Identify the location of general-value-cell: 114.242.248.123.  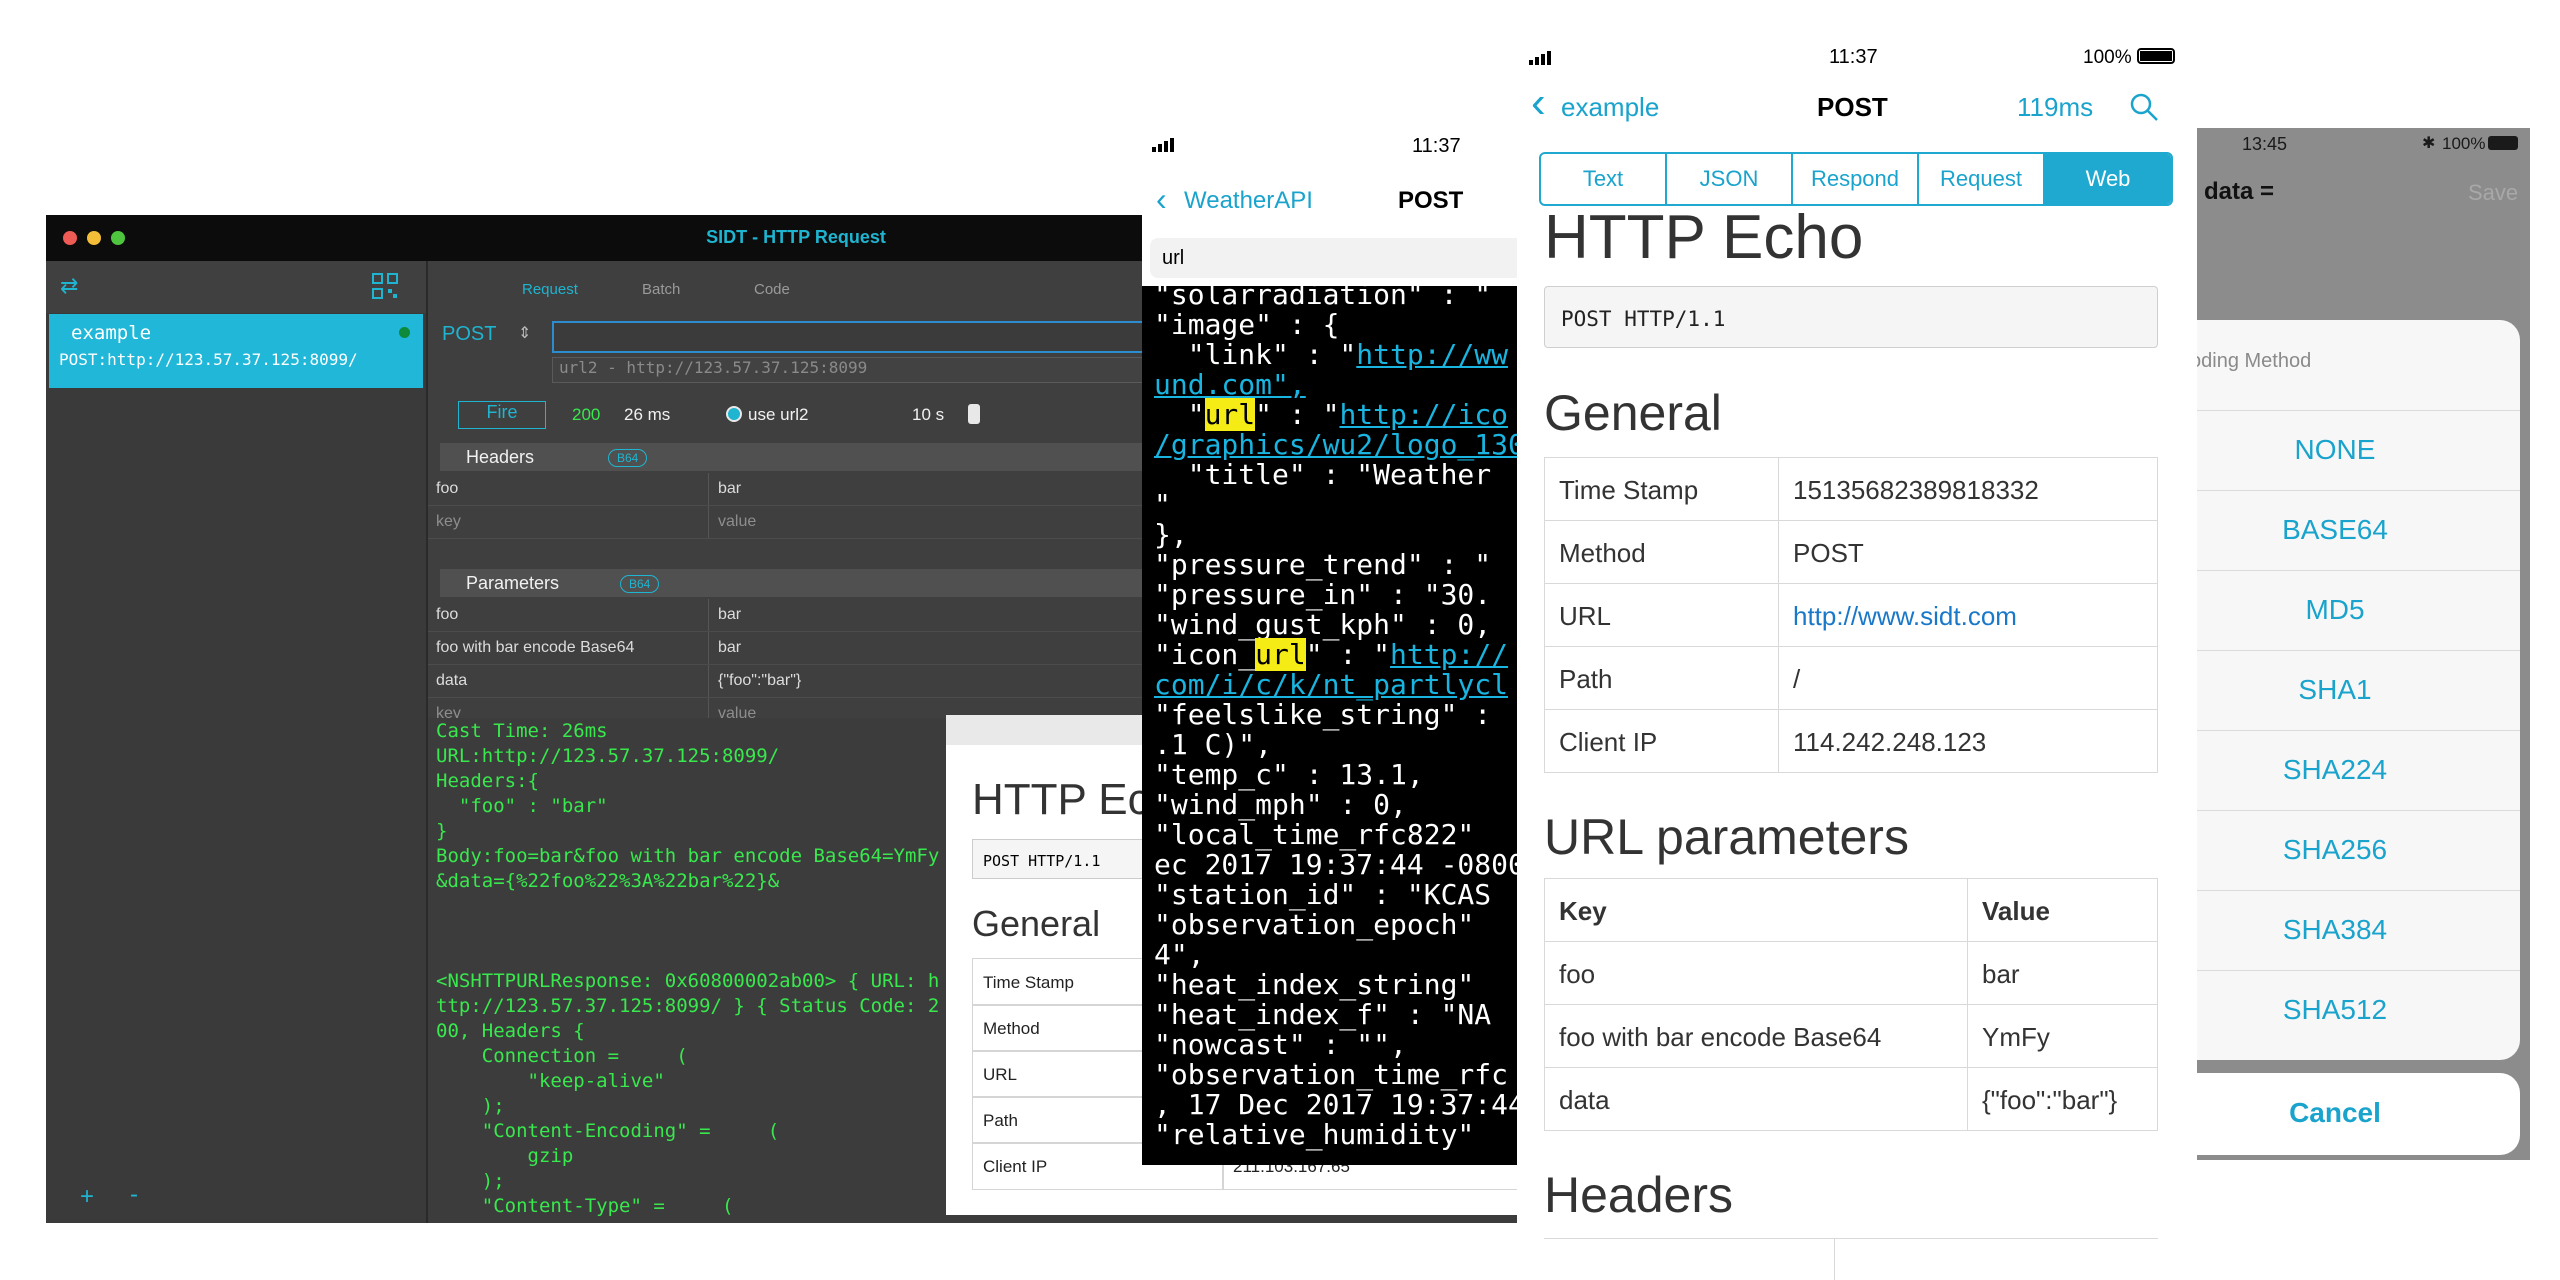
(1968, 741).